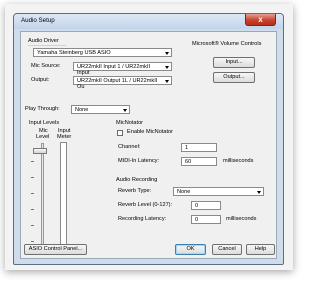  I want to click on ok-button: OK, so click(190, 249).